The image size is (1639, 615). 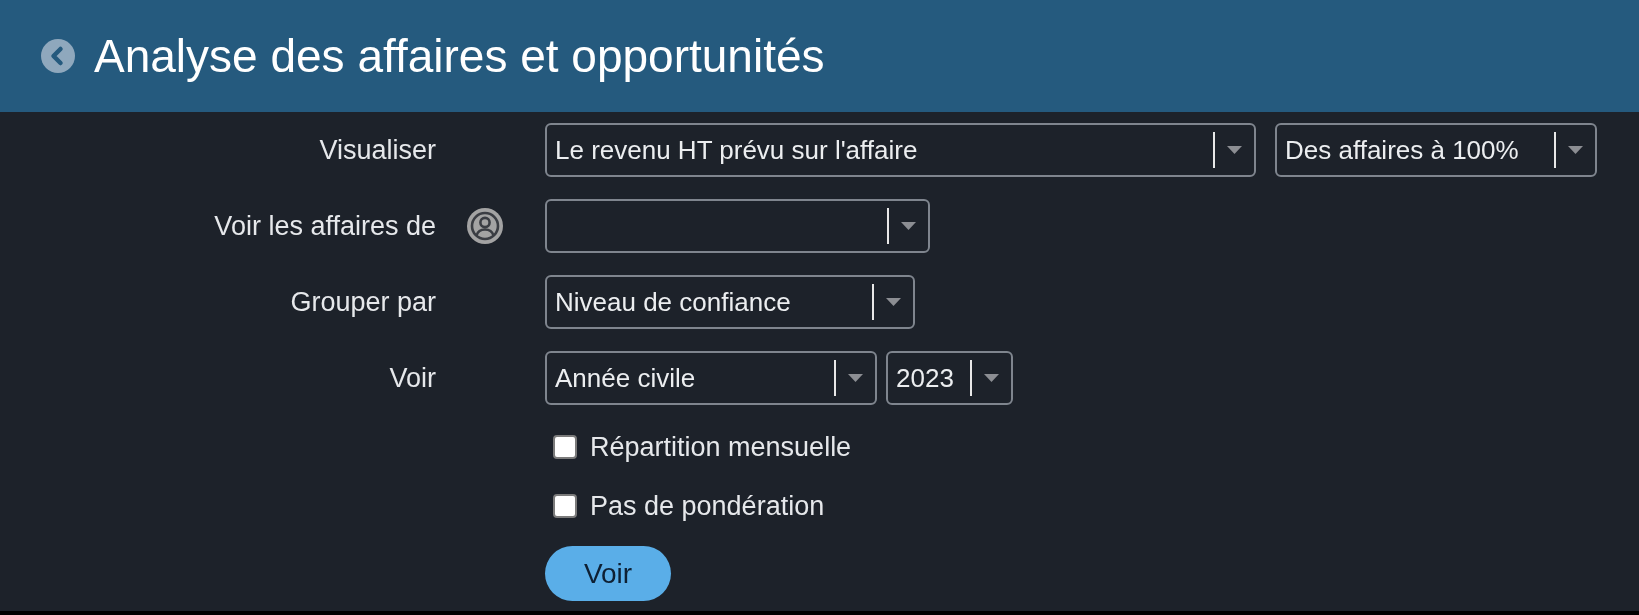 I want to click on page-title: Analyse des affaires et opportunités, so click(x=459, y=56).